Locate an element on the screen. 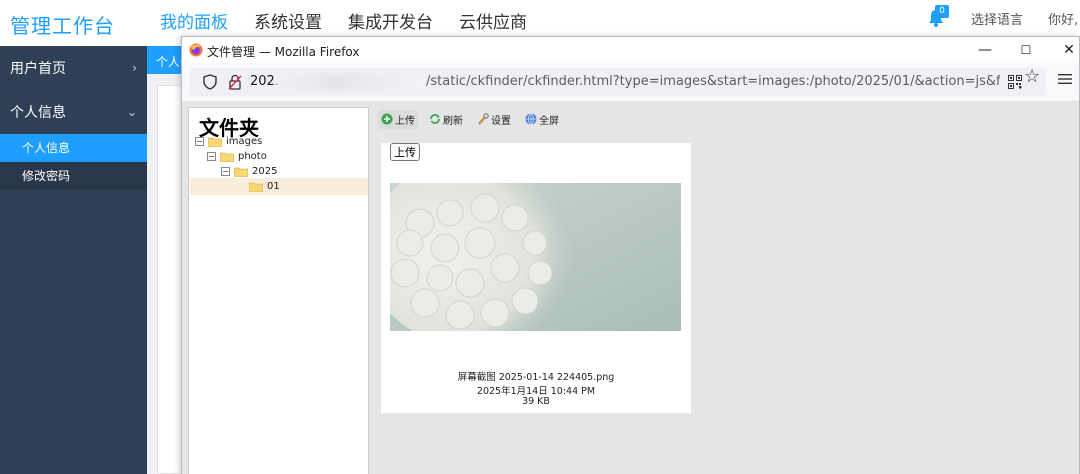 The width and height of the screenshot is (1080, 474). upload-icon is located at coordinates (387, 119).